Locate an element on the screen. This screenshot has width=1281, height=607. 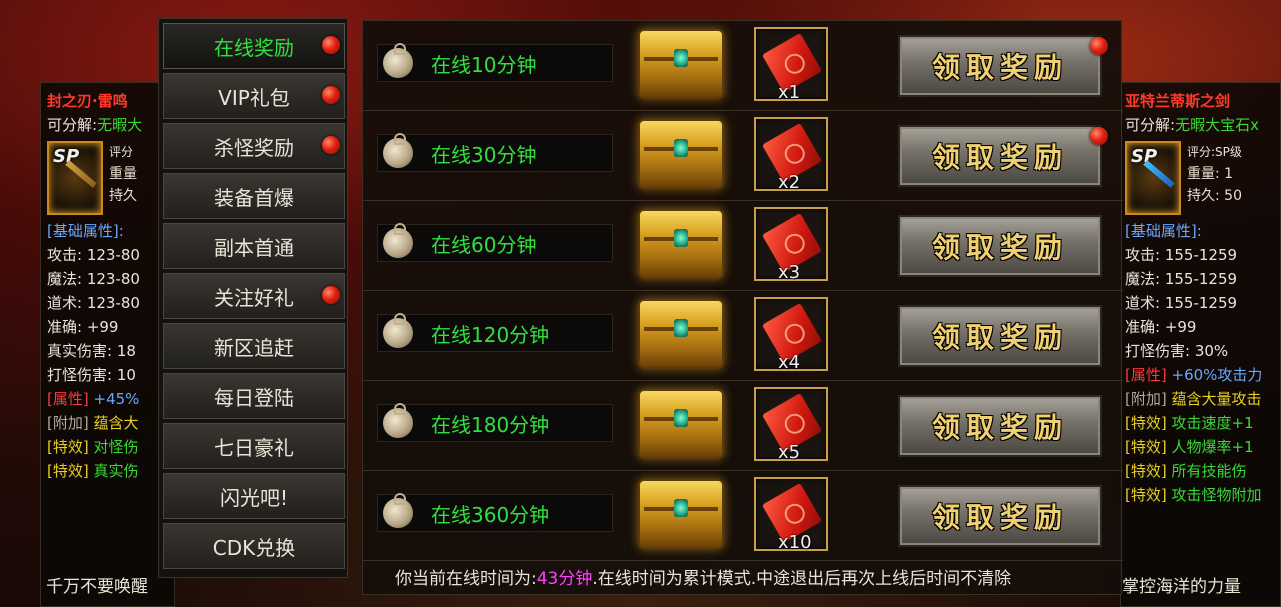
menu-item-cdk: CDK兑换 is located at coordinates (254, 546).